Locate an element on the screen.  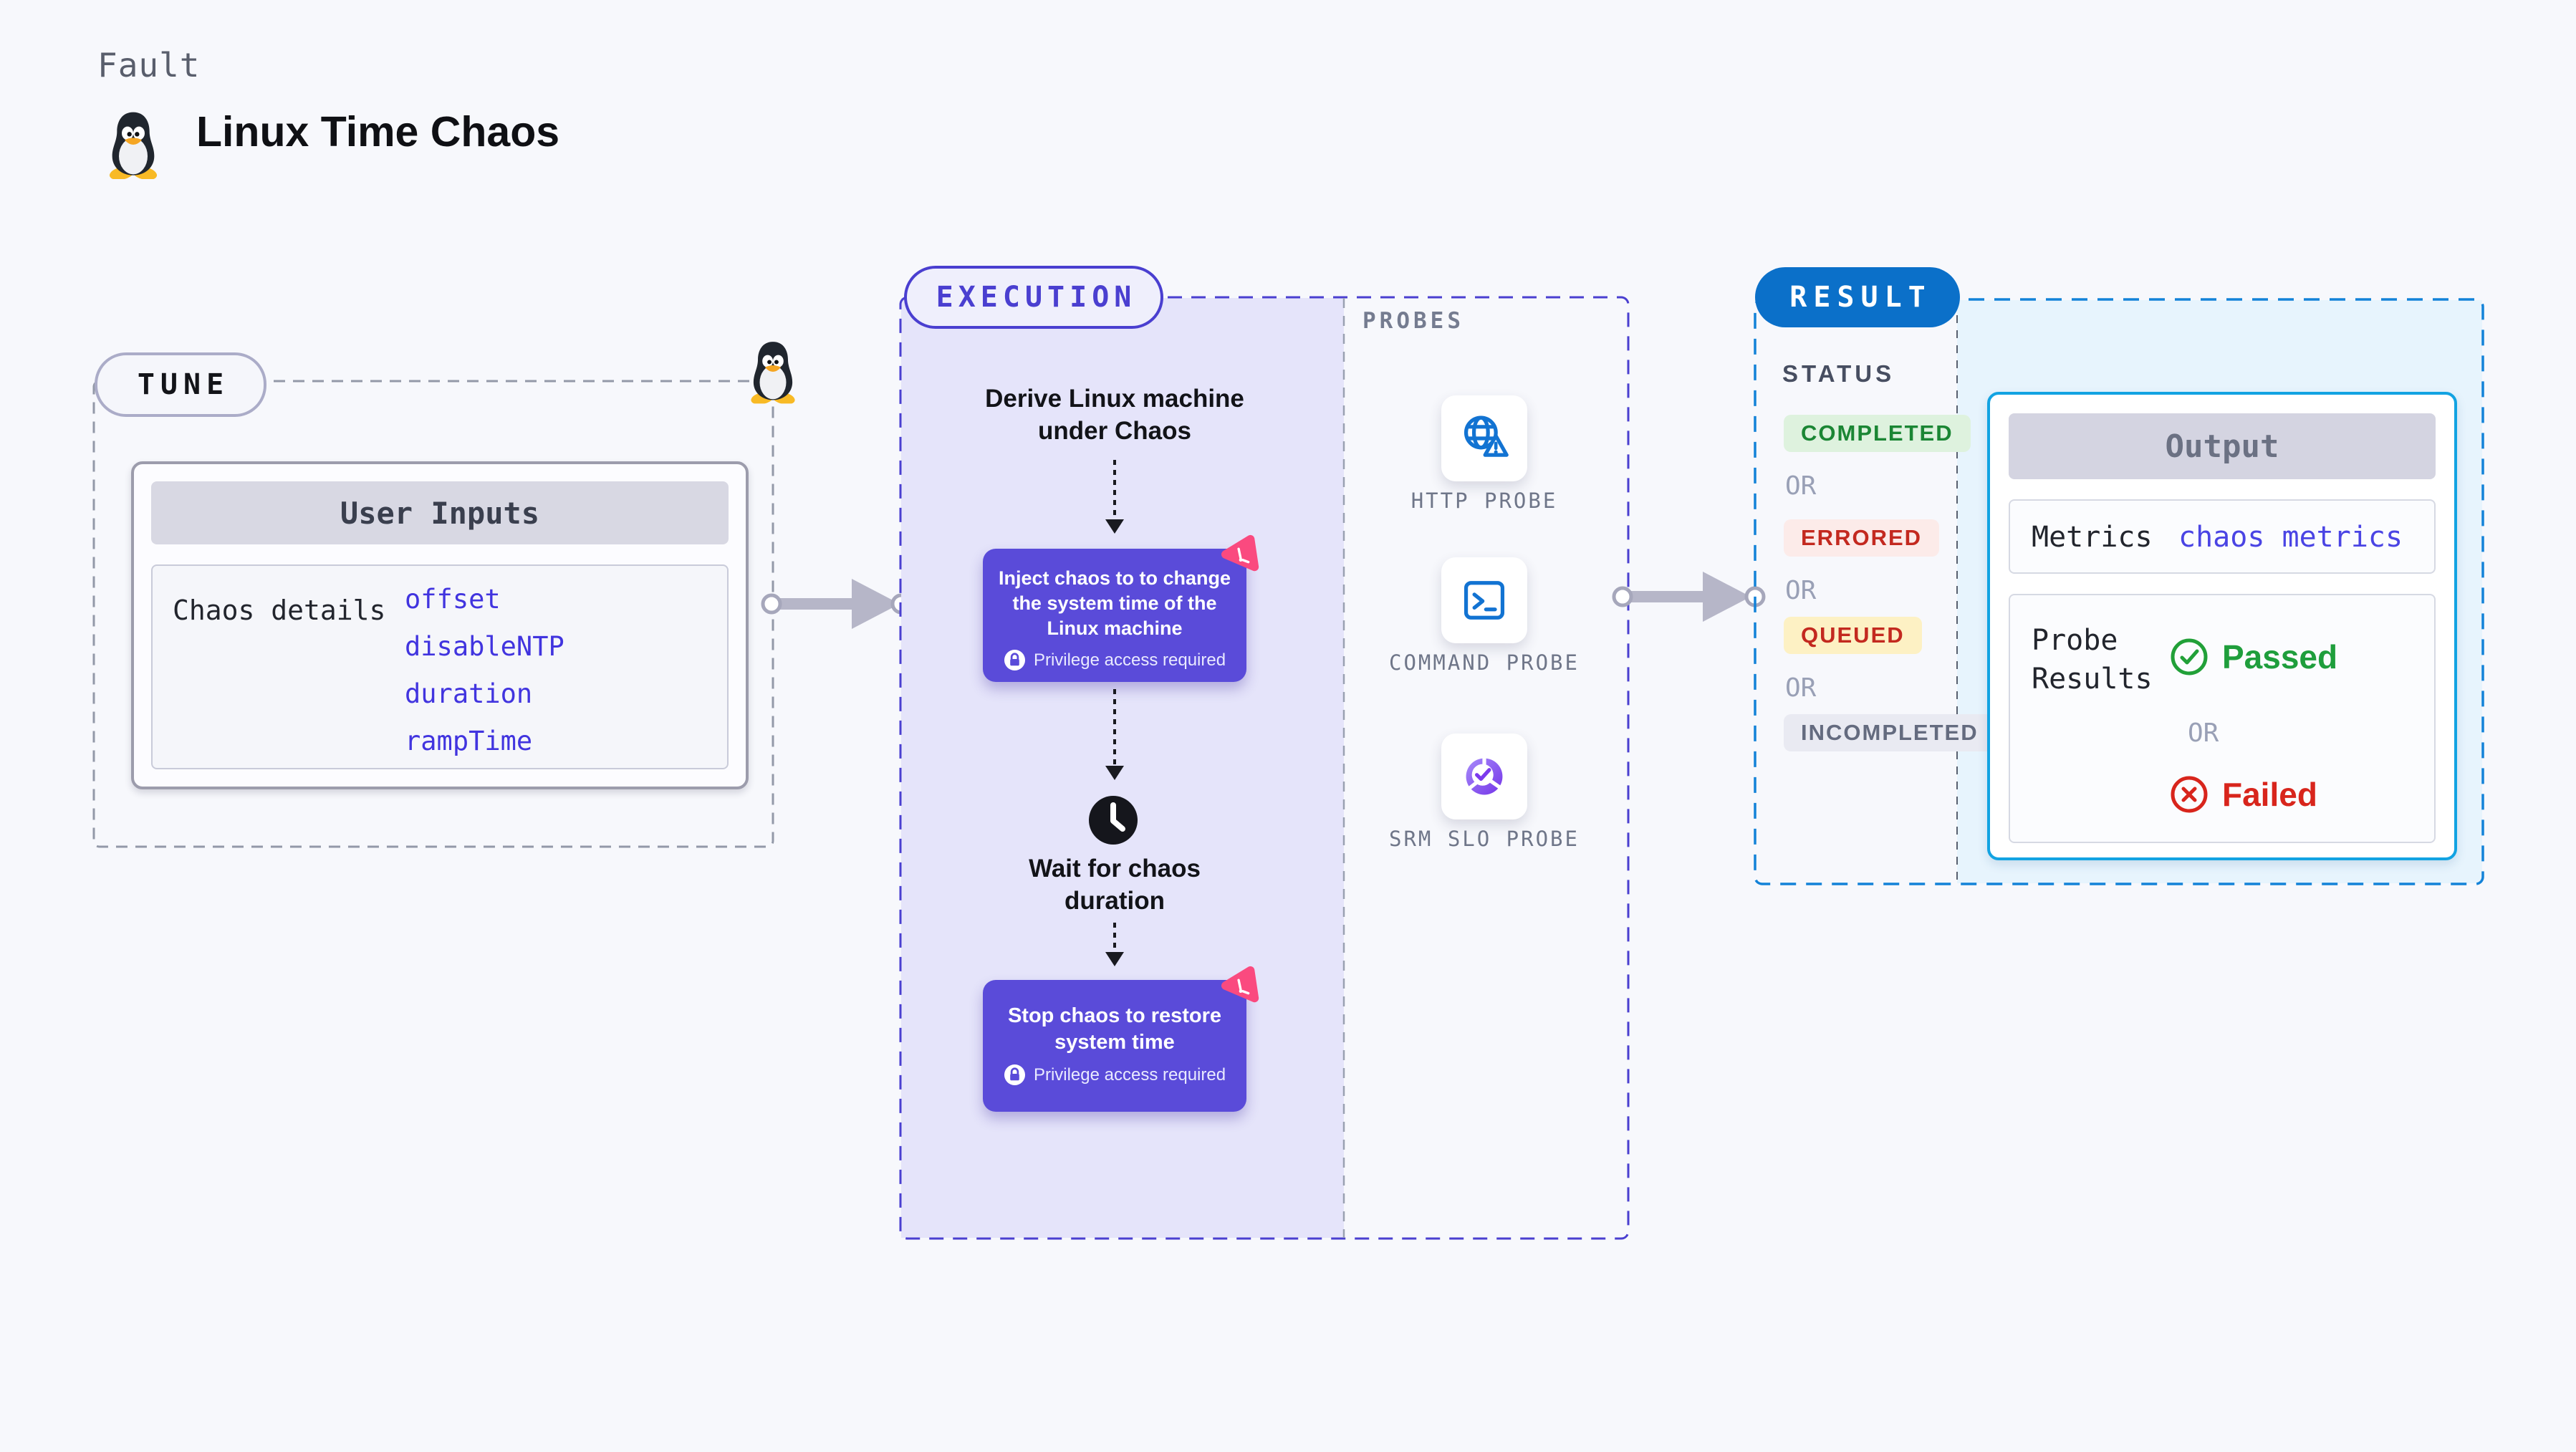
probe-results-label: Probe Results is located at coordinates (2092, 660).